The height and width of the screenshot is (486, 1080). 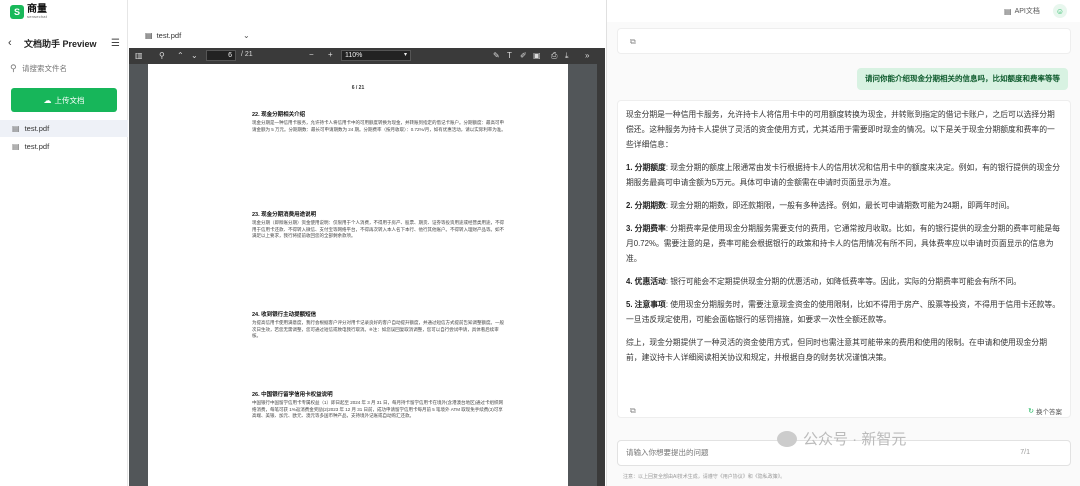 What do you see at coordinates (1025, 452) in the screenshot?
I see `input-char-count: 7/1` at bounding box center [1025, 452].